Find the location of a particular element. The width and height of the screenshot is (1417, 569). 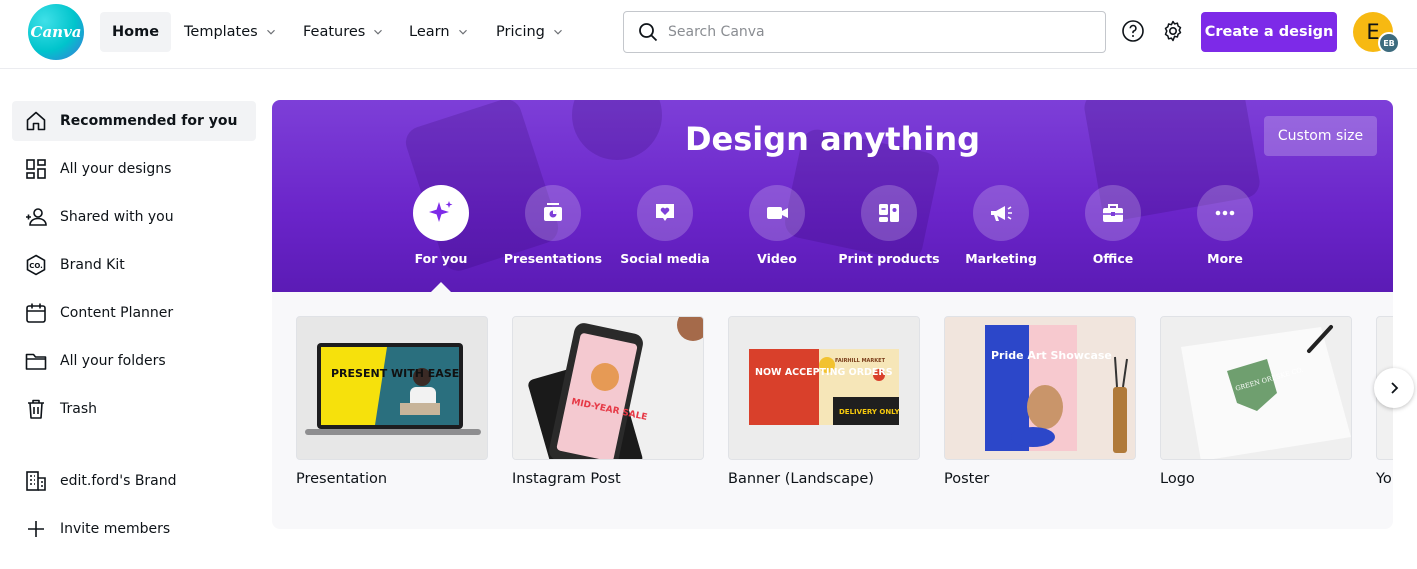

sidebar-item-content-planner: Content Planner is located at coordinates (134, 313).